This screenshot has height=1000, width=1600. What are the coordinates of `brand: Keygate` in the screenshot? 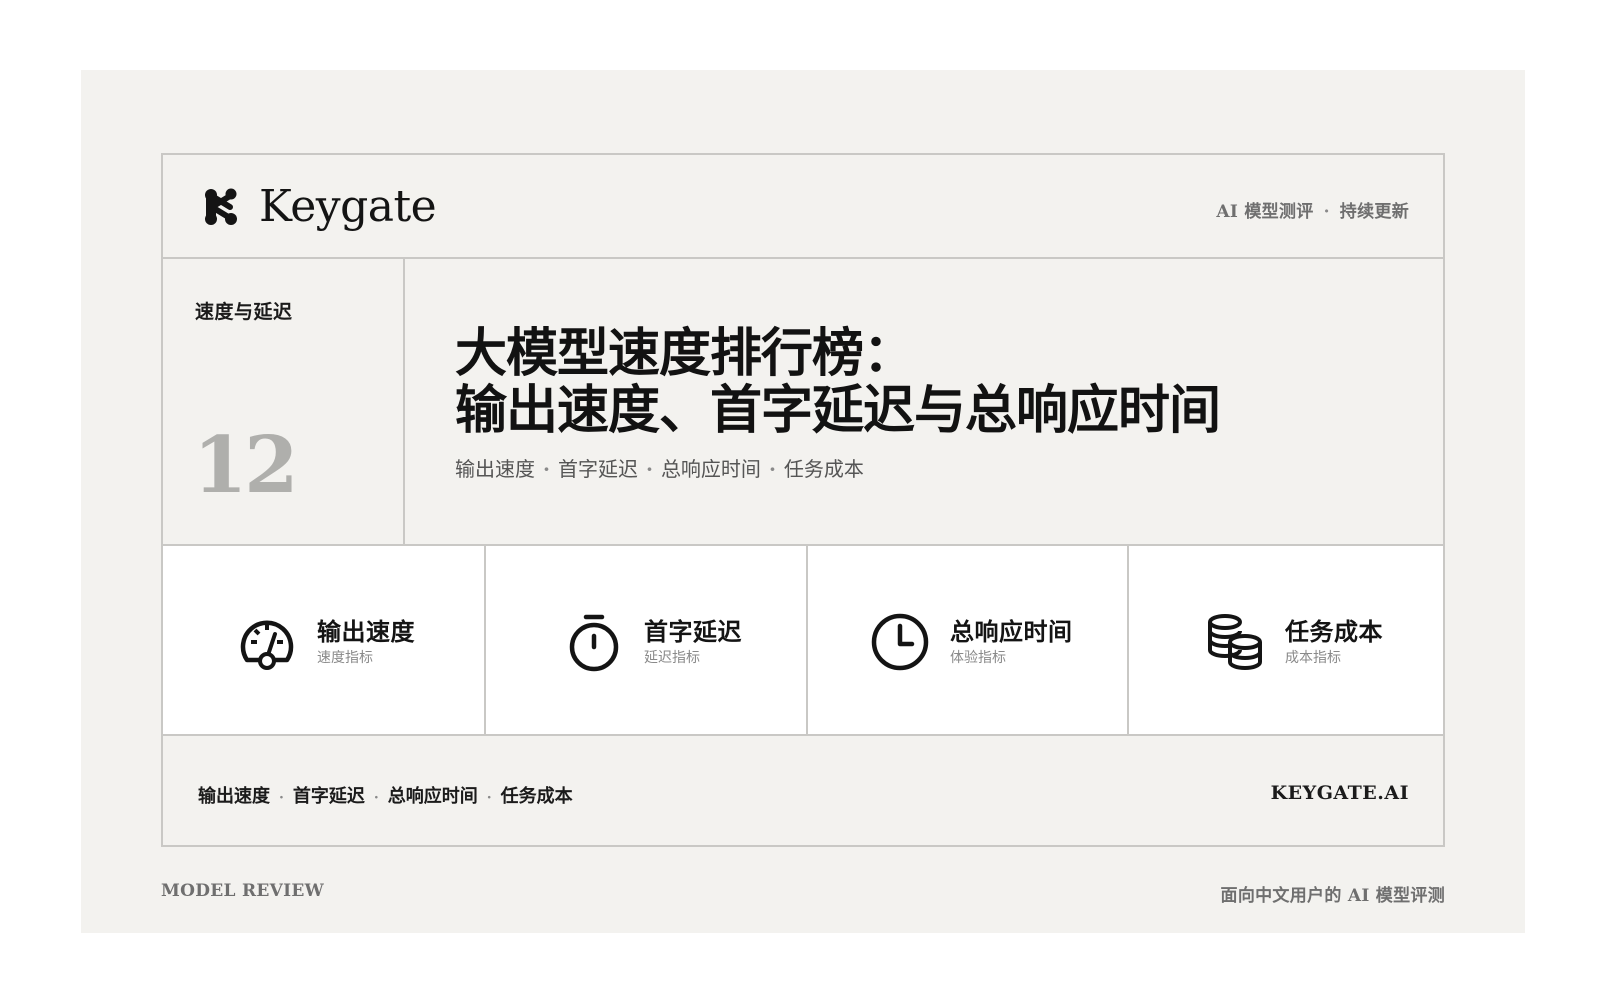 It's located at (320, 206).